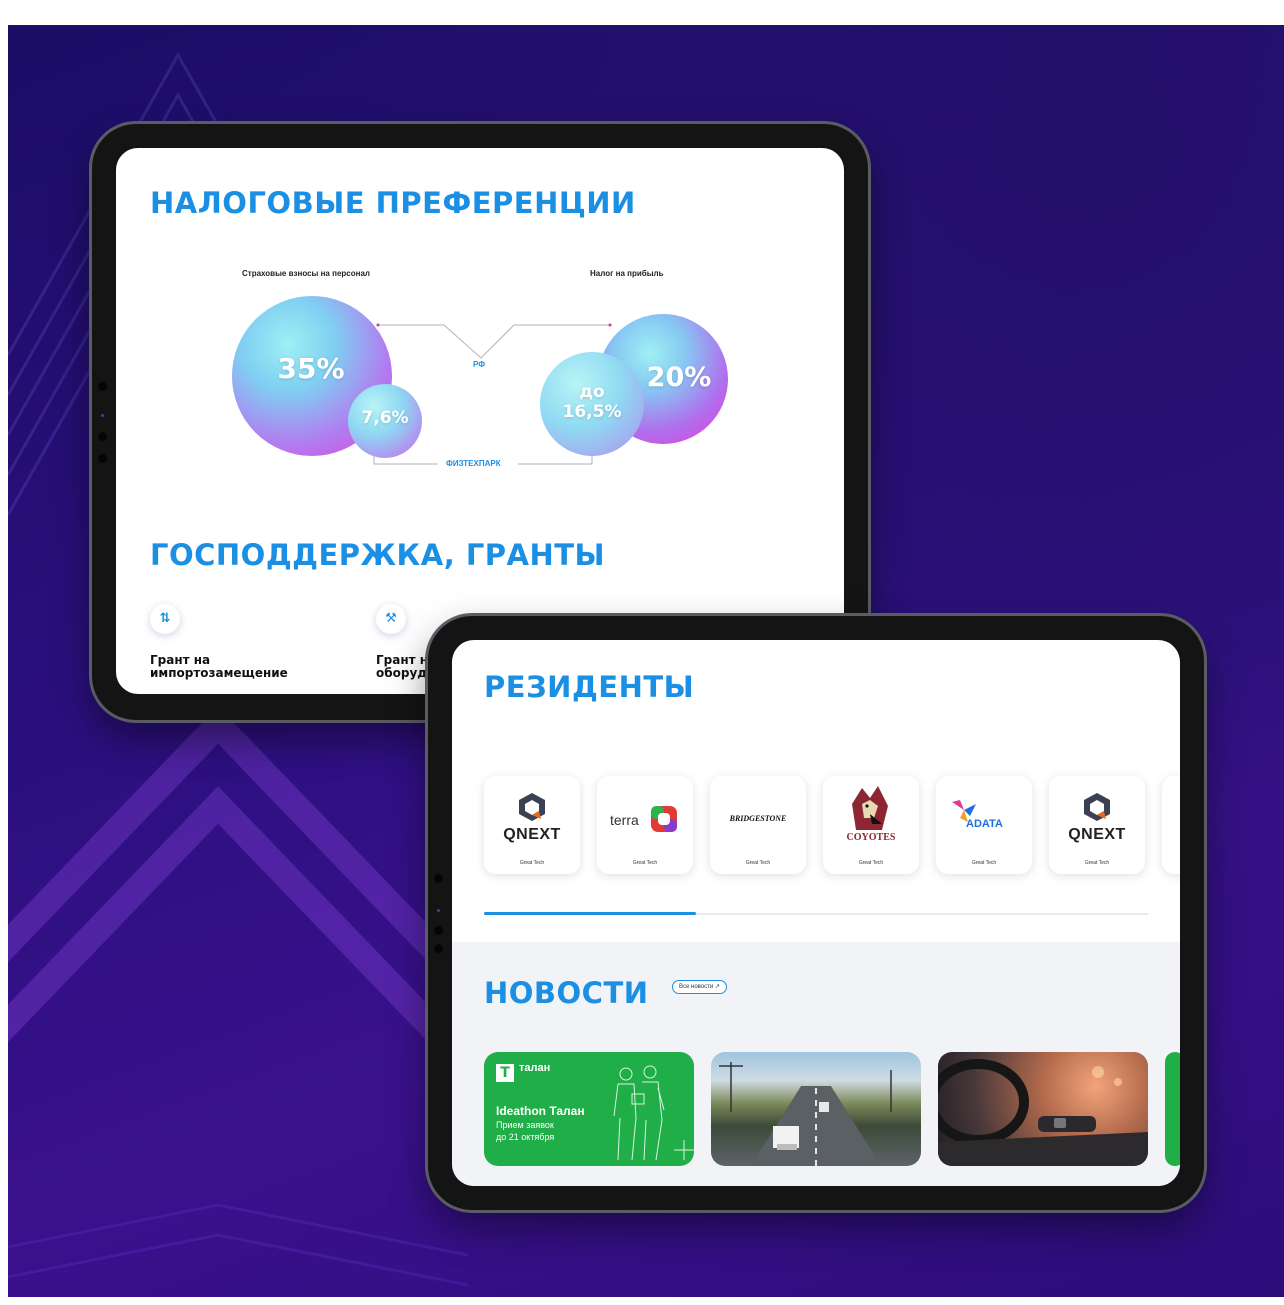 The image size is (1284, 1305). Describe the element at coordinates (525, 1125) in the screenshot. I see `news-sub1: Прием заявок` at that location.